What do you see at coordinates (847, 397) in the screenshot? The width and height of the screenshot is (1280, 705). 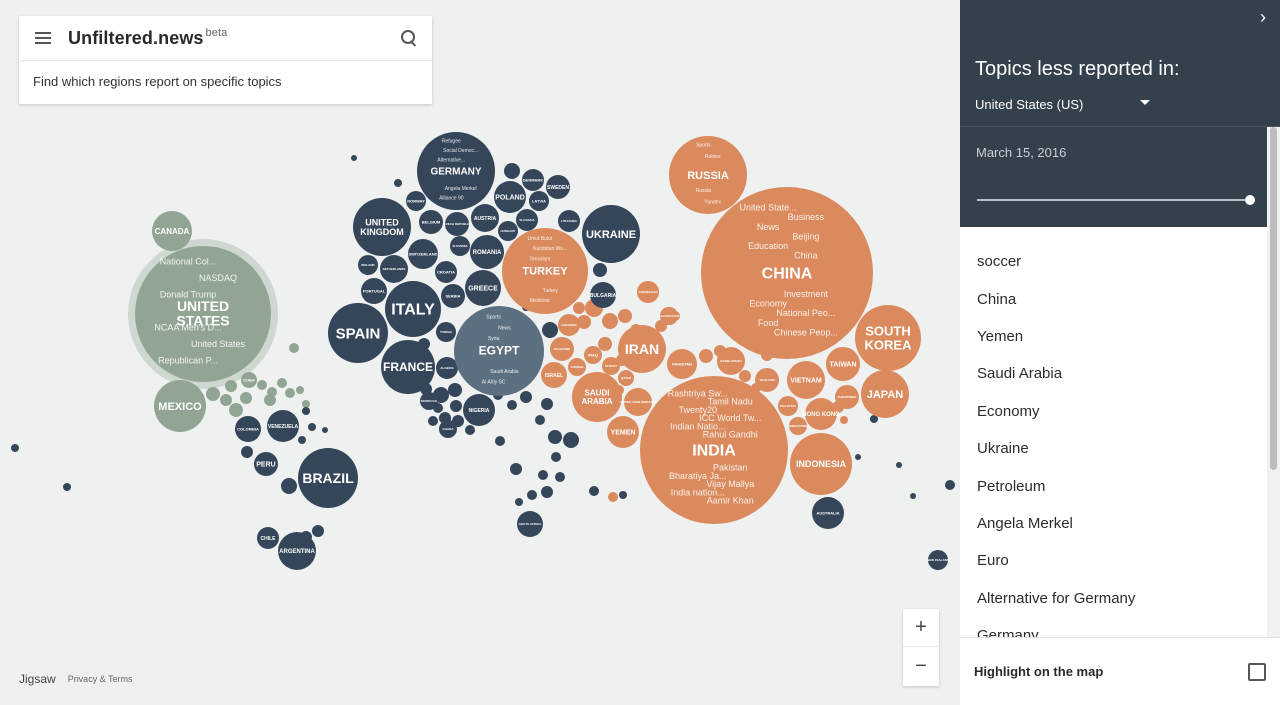 I see `country-bubble-philippines: PHILIPPINES` at bounding box center [847, 397].